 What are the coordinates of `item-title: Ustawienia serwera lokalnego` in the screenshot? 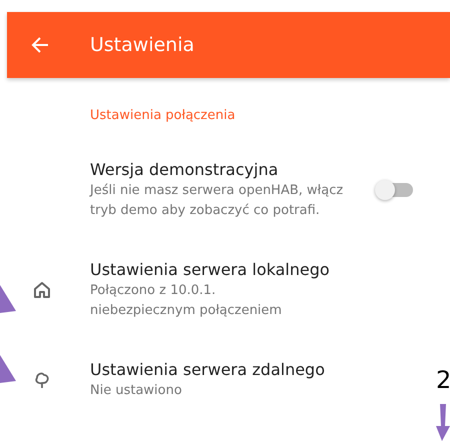 It's located at (210, 270).